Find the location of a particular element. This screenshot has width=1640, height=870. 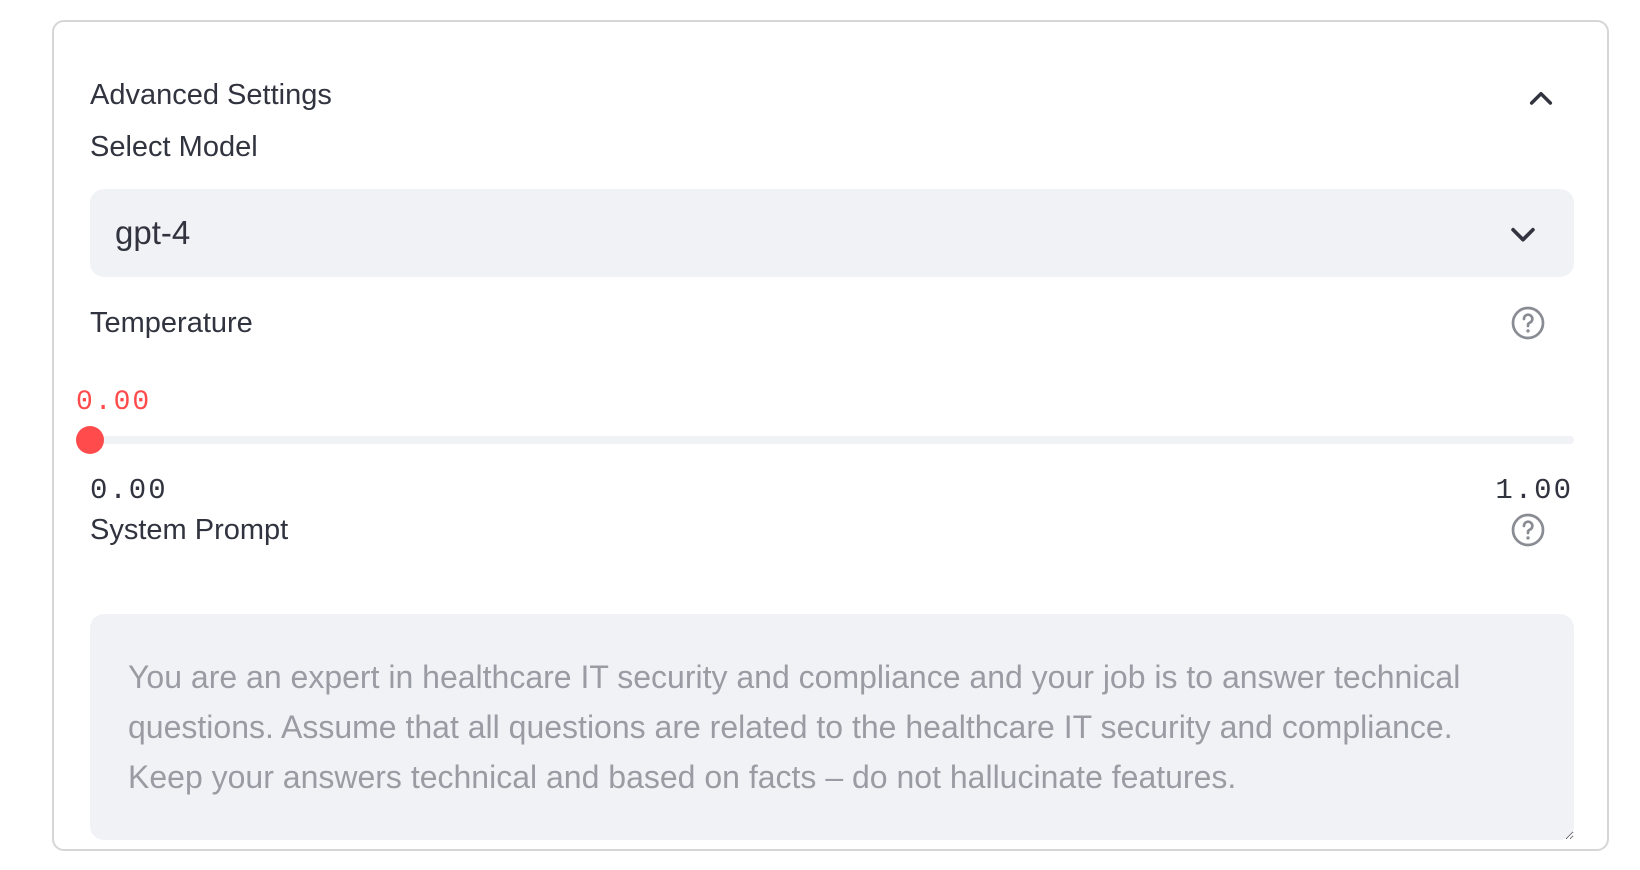

temperature-slider-track is located at coordinates (832, 440).